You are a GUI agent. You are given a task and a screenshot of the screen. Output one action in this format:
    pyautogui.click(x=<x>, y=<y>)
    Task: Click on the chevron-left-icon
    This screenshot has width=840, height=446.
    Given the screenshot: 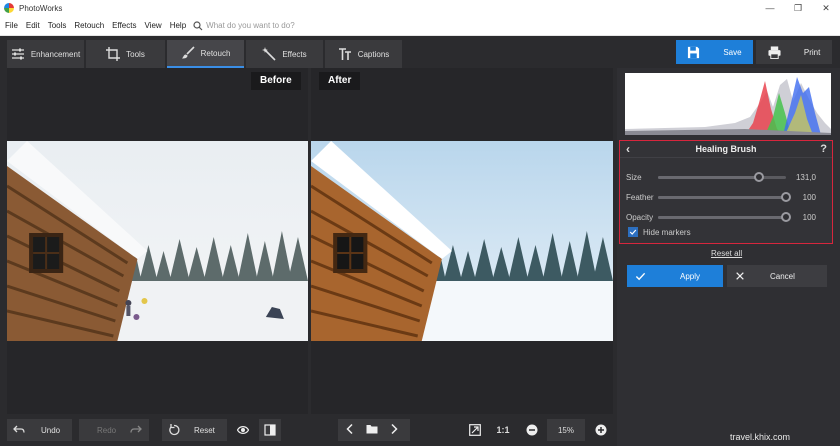 What is the action you would take?
    pyautogui.click(x=349, y=429)
    